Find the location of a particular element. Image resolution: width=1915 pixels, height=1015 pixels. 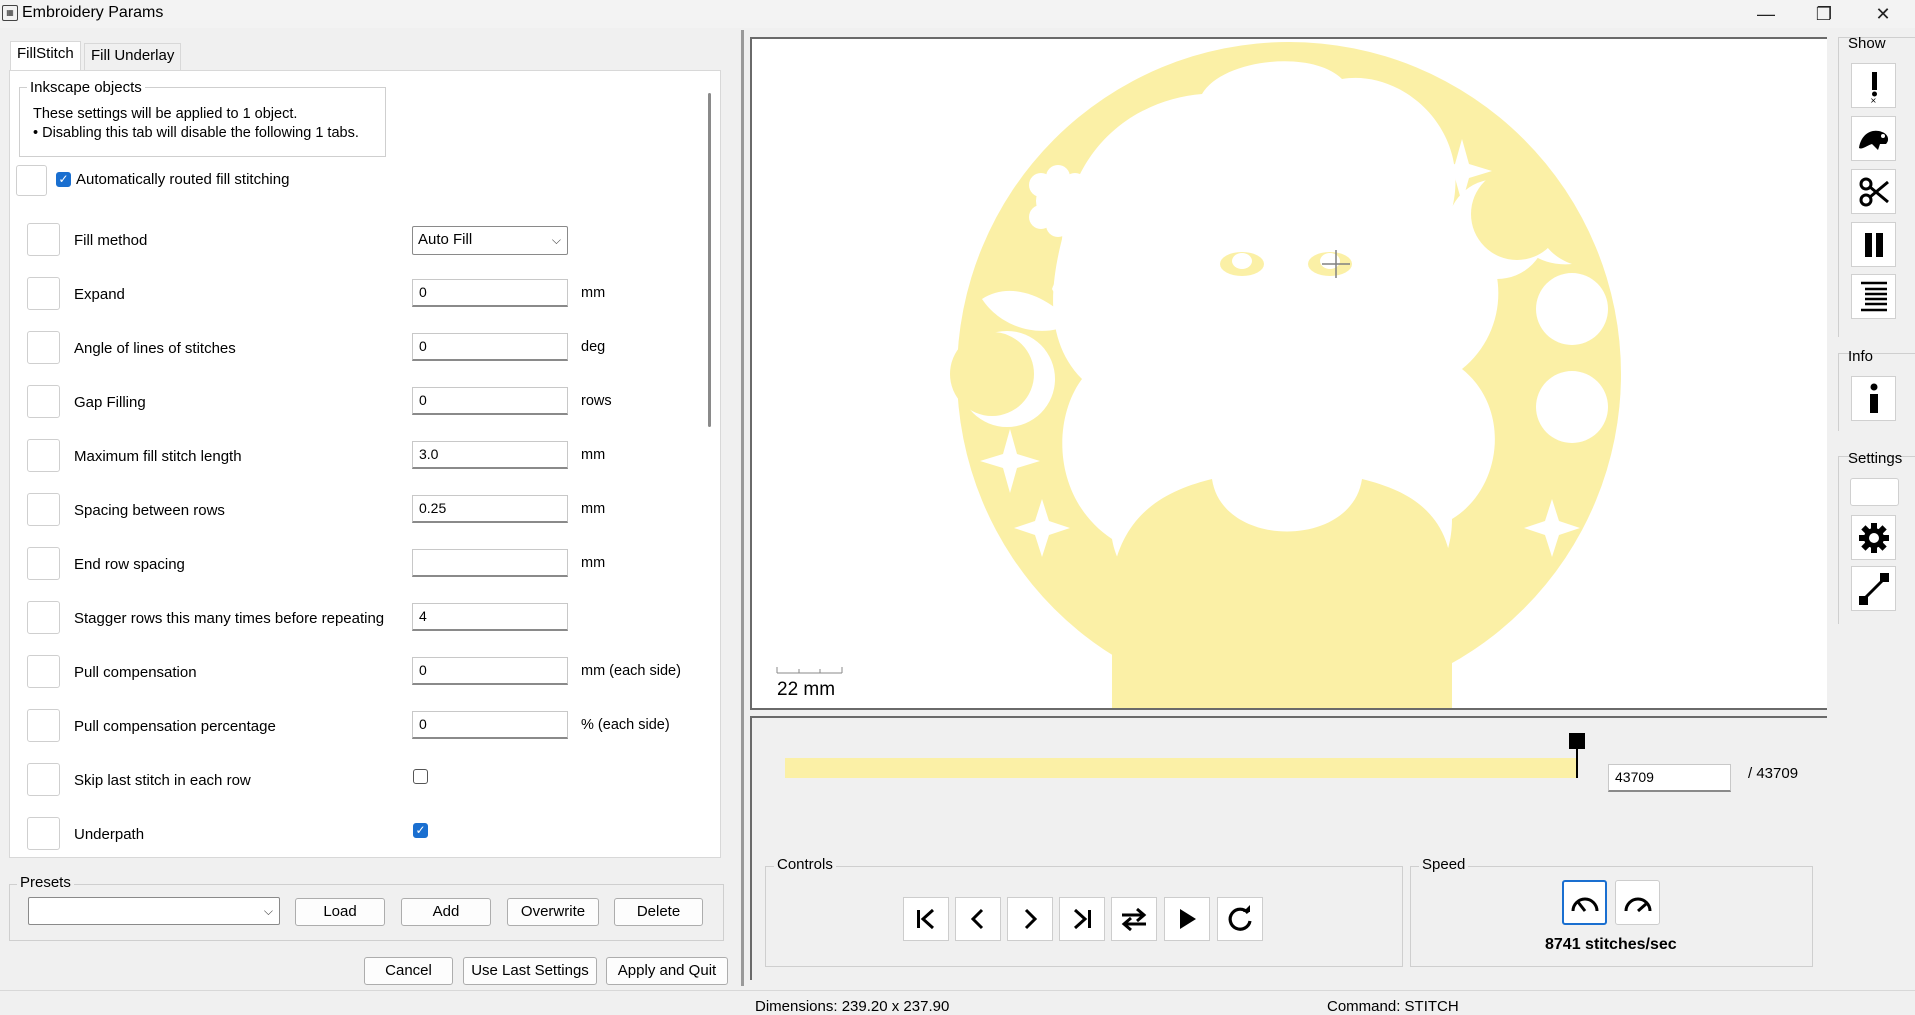

end-row-spacing-input is located at coordinates (490, 563).